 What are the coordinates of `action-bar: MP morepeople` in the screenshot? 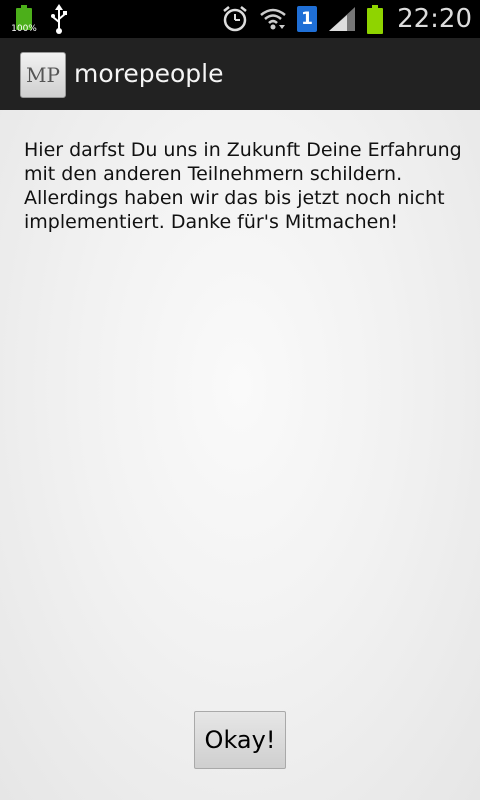 It's located at (240, 75).